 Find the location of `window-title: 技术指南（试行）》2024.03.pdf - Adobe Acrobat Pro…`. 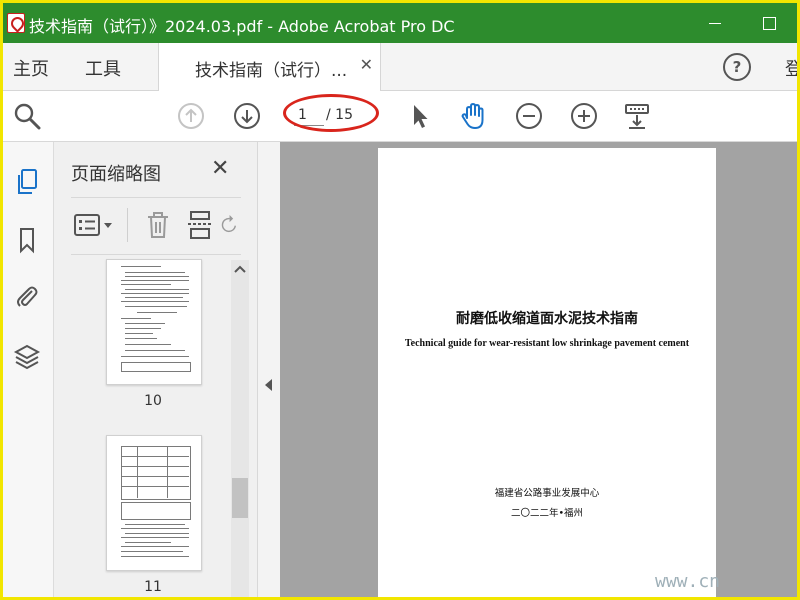

window-title: 技术指南（试行）》2024.03.pdf - Adobe Acrobat Pro… is located at coordinates (242, 26).